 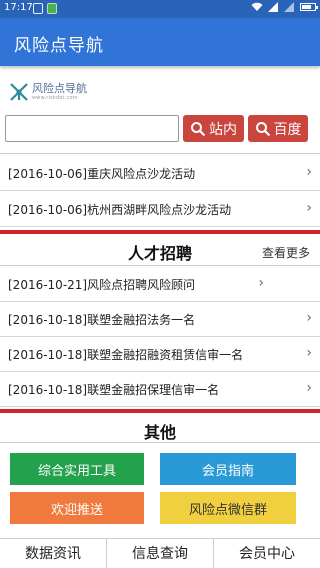 I want to click on tile-label: 风险点微信群, so click(x=227, y=510).